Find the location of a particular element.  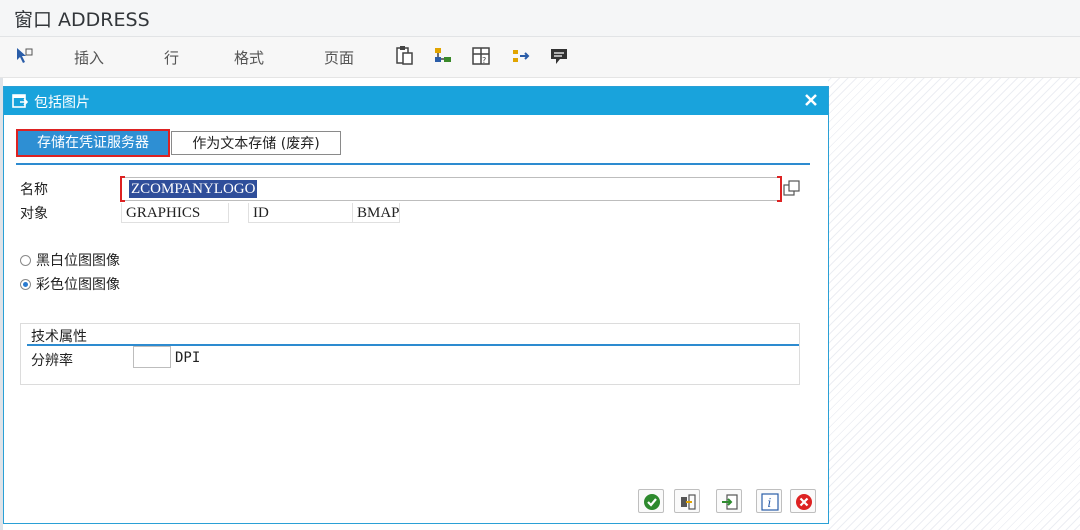

object-field: GRAPHICS is located at coordinates (175, 213).